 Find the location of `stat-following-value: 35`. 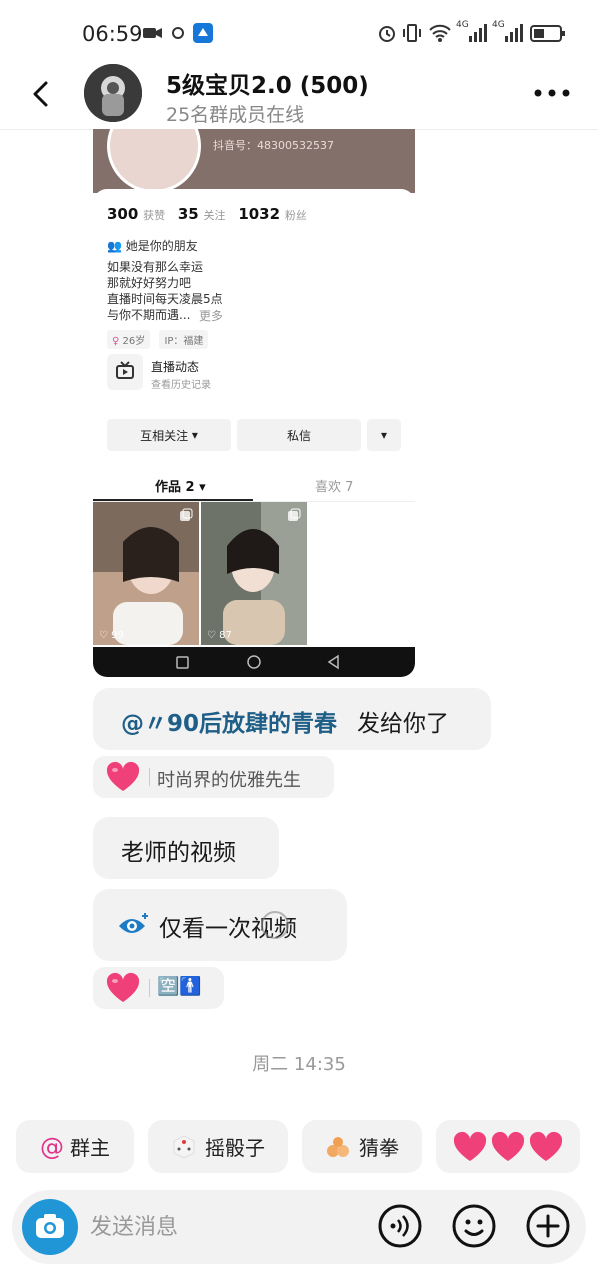

stat-following-value: 35 is located at coordinates (188, 214).